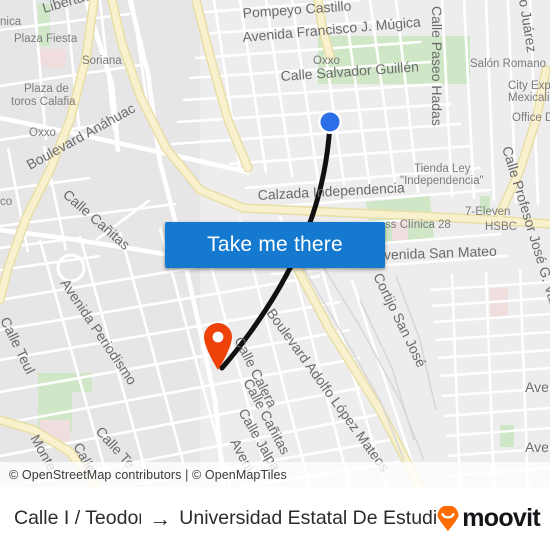  What do you see at coordinates (442, 181) in the screenshot?
I see `map-label: "Independencia"` at bounding box center [442, 181].